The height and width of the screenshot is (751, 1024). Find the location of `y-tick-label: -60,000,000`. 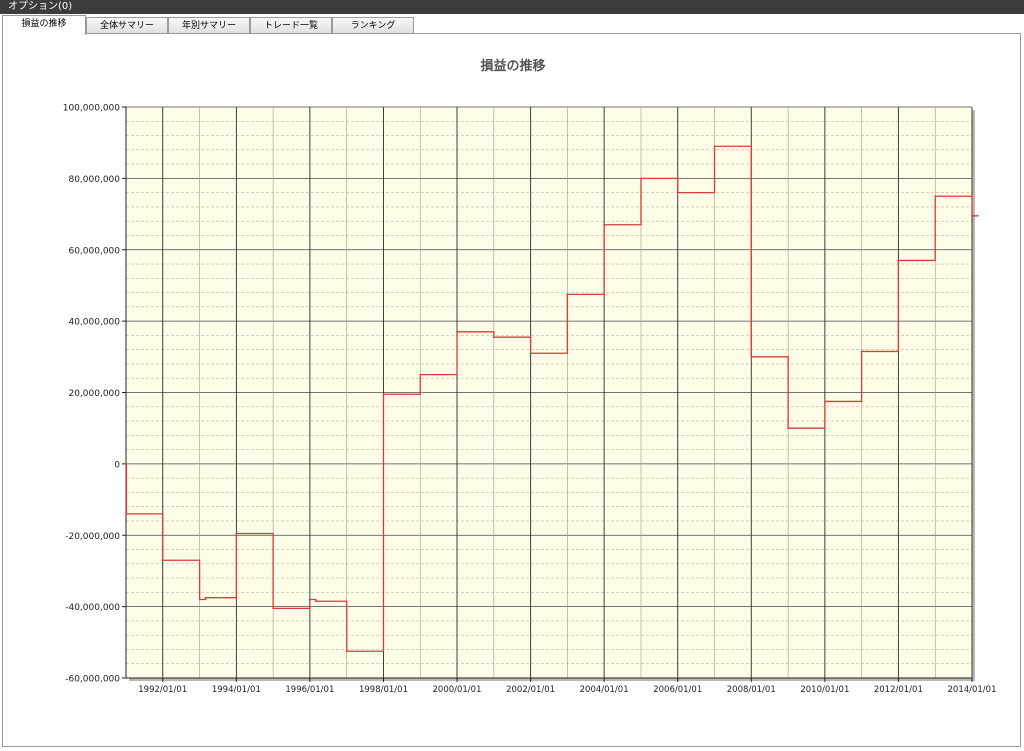

y-tick-label: -60,000,000 is located at coordinates (92, 680).